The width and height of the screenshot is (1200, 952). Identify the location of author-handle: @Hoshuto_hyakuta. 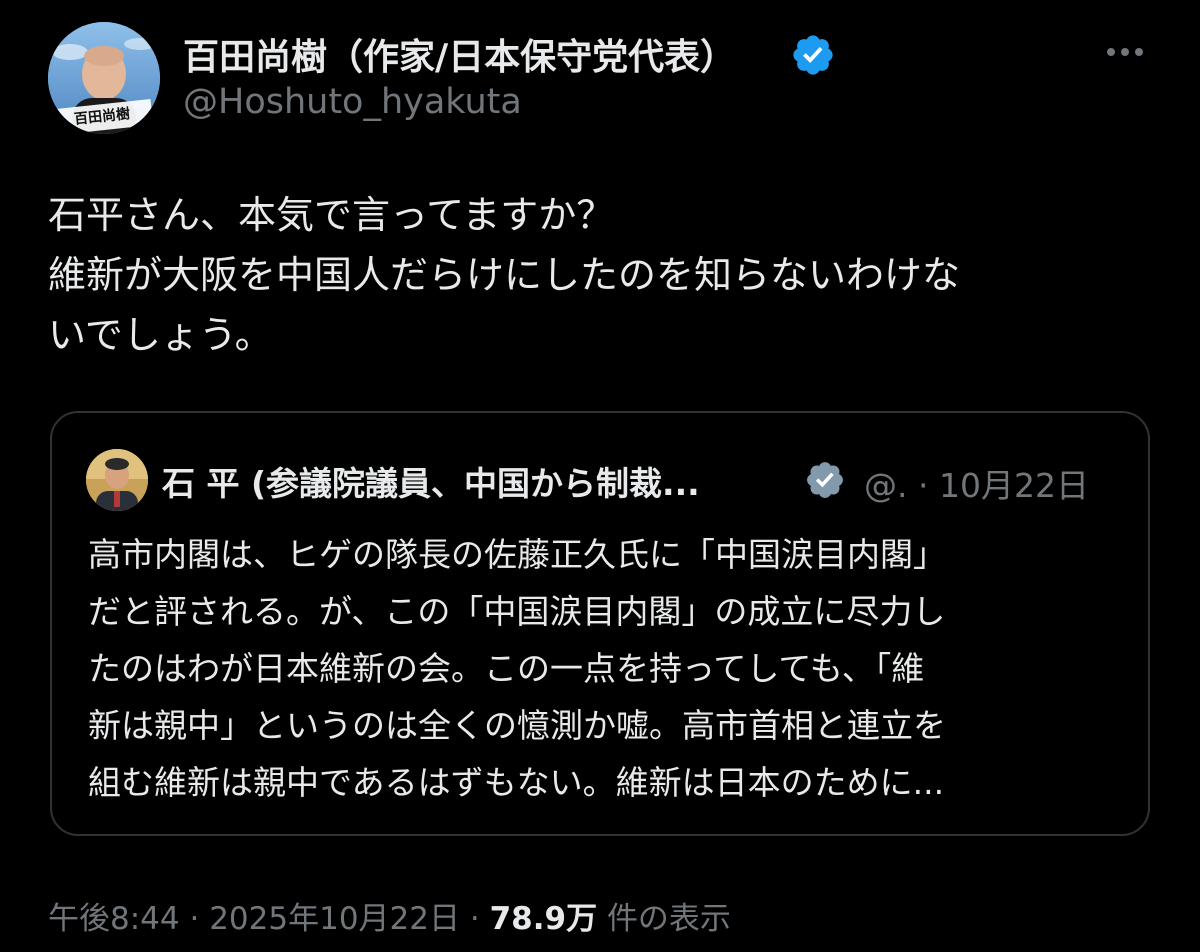
(352, 102).